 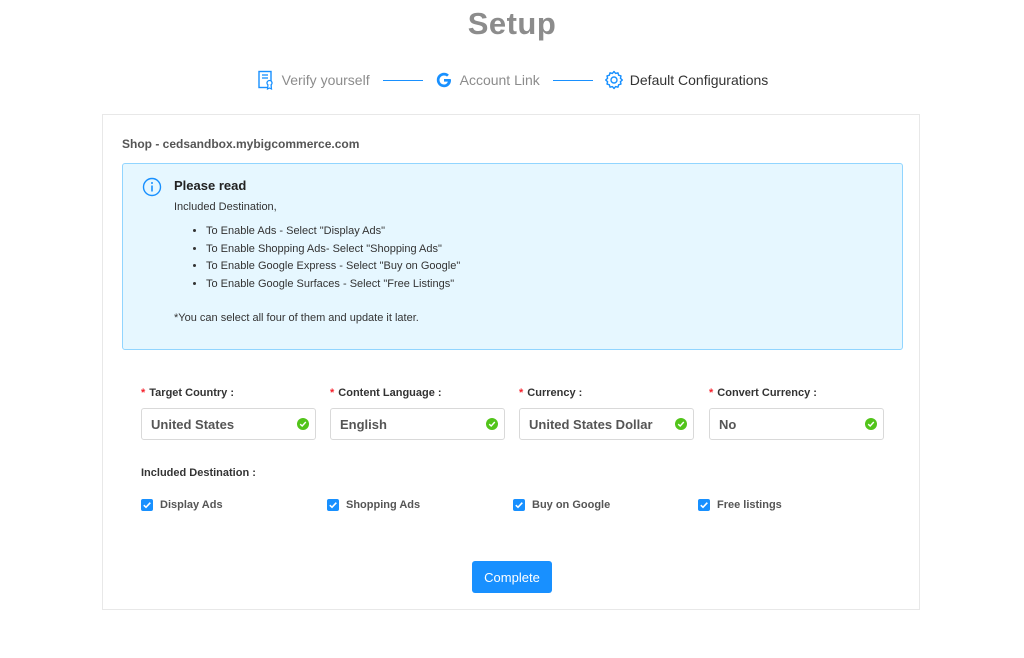 I want to click on convert-currency-select: No, so click(x=796, y=424).